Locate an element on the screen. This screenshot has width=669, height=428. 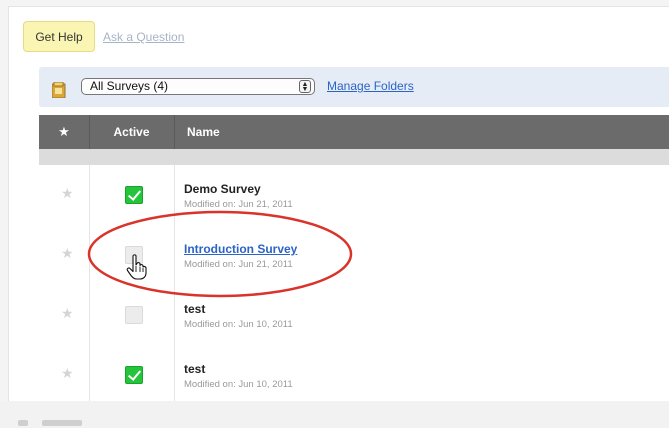
ask-question-link: Ask a Question is located at coordinates (143, 37).